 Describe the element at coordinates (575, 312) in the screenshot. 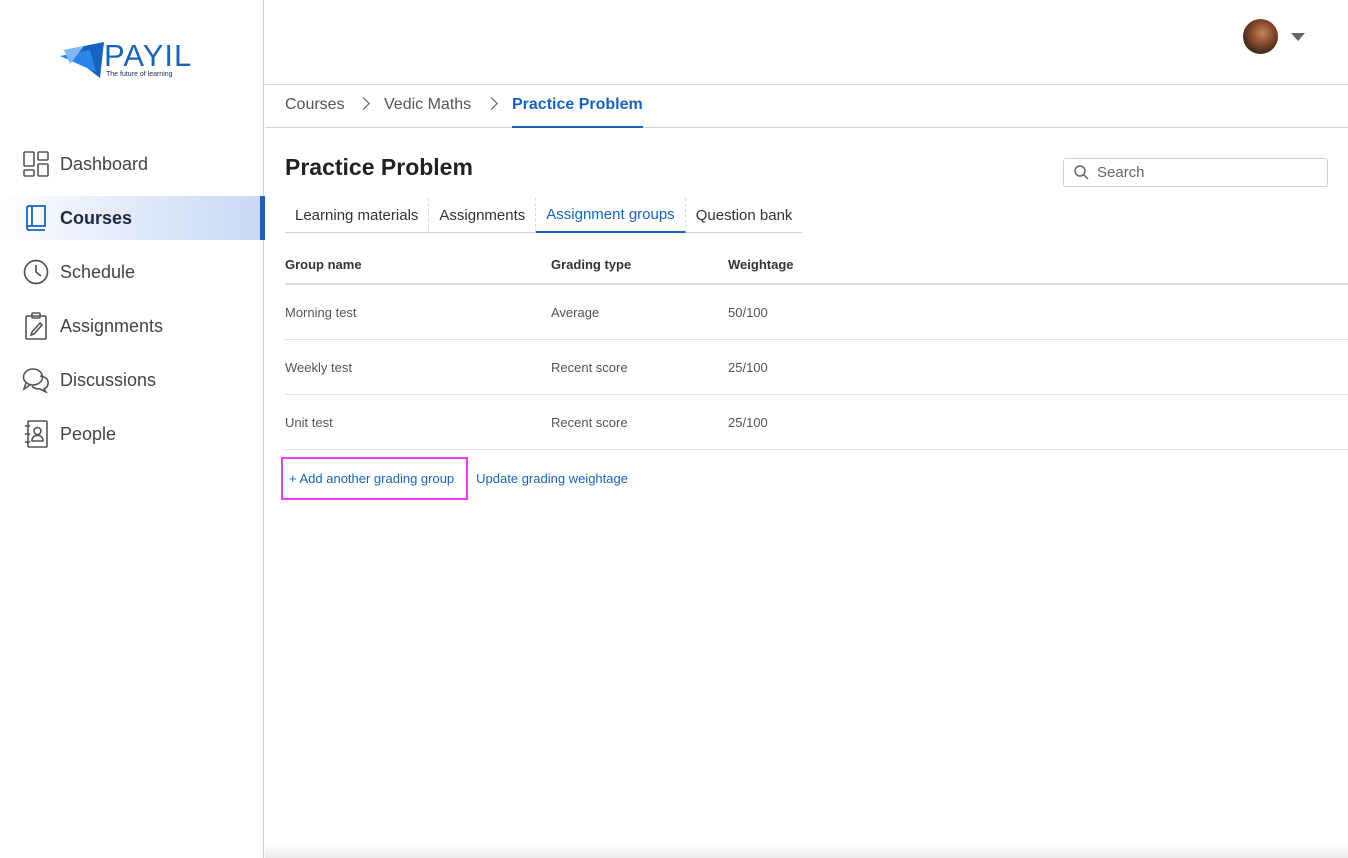

I see `grading-type-cell: Average` at that location.